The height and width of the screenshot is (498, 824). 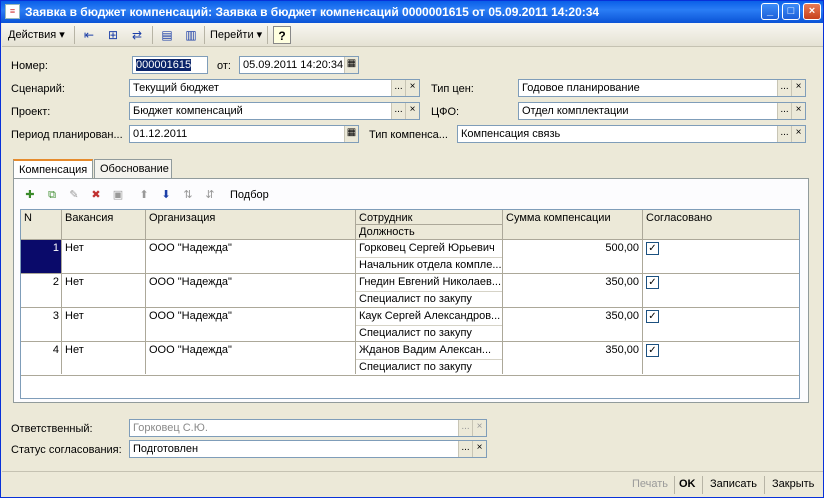 I want to click on help-button: ?, so click(x=282, y=35).